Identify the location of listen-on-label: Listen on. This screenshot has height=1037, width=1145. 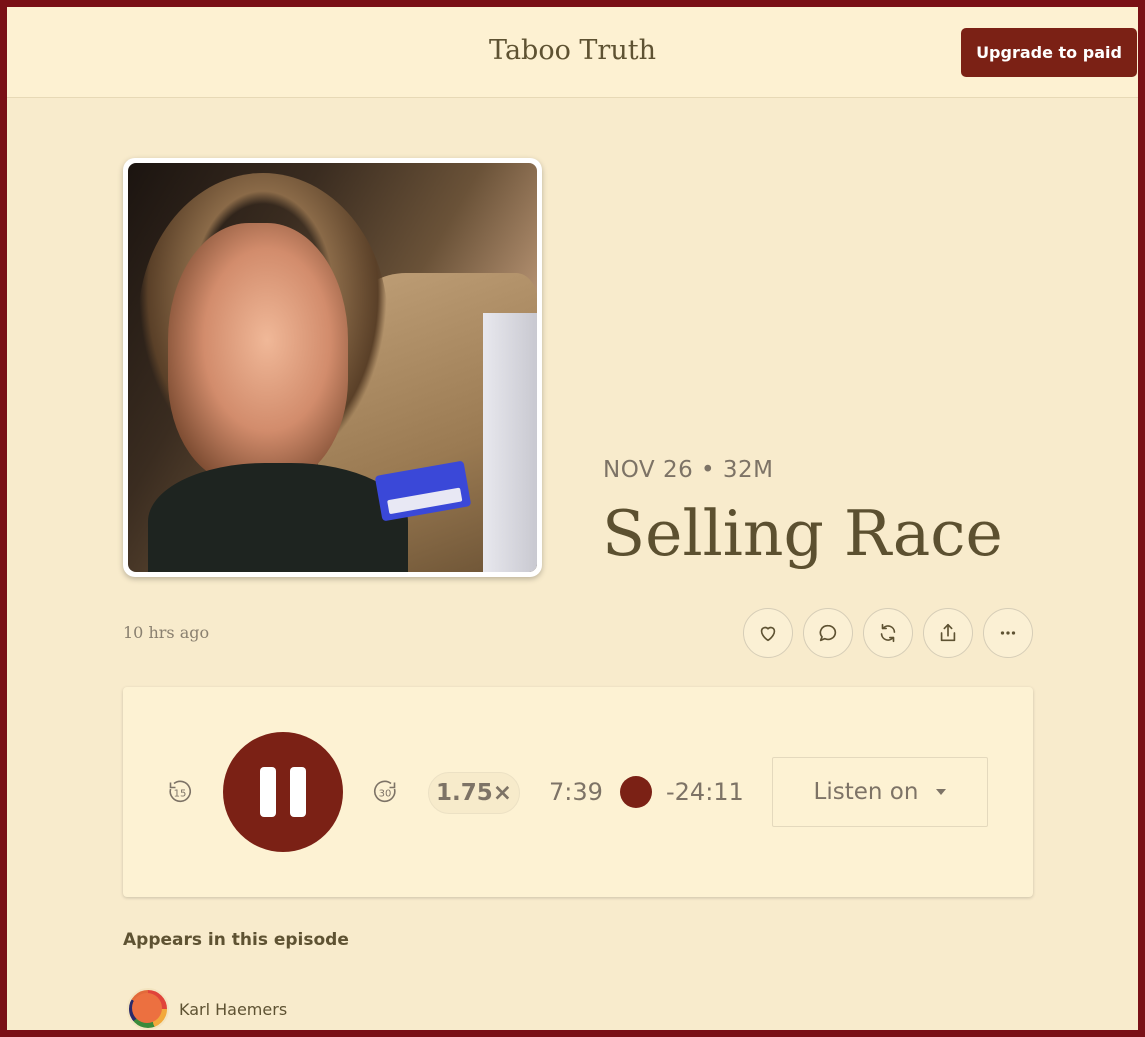
(866, 792).